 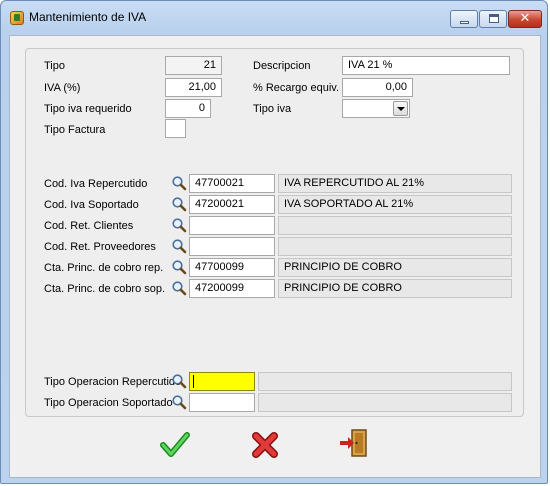 I want to click on minimize-button, so click(x=464, y=19).